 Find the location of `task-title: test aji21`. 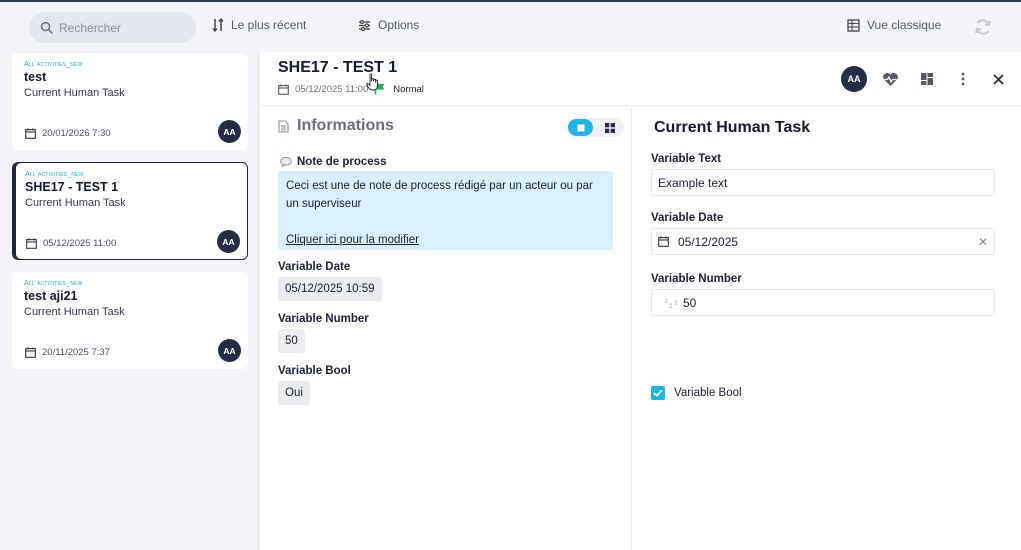

task-title: test aji21 is located at coordinates (51, 296).